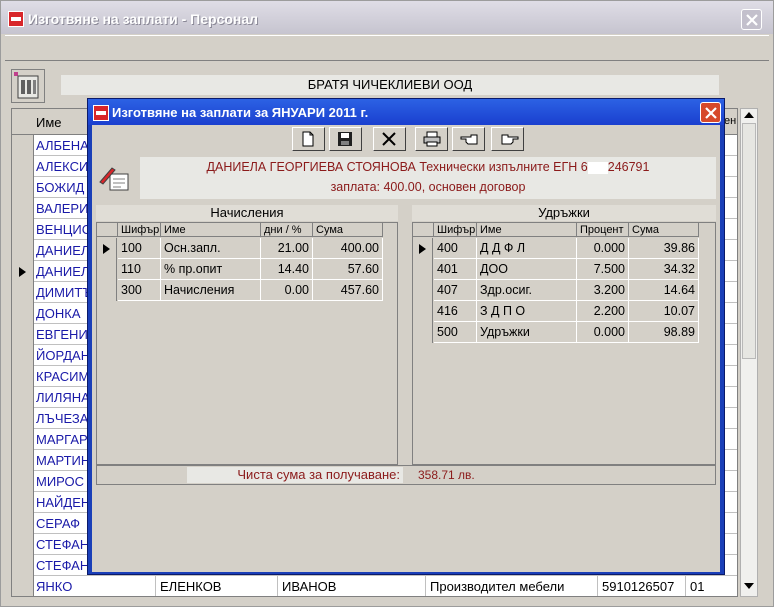 The image size is (774, 607). I want to click on cell-days: 0.00, so click(287, 290).